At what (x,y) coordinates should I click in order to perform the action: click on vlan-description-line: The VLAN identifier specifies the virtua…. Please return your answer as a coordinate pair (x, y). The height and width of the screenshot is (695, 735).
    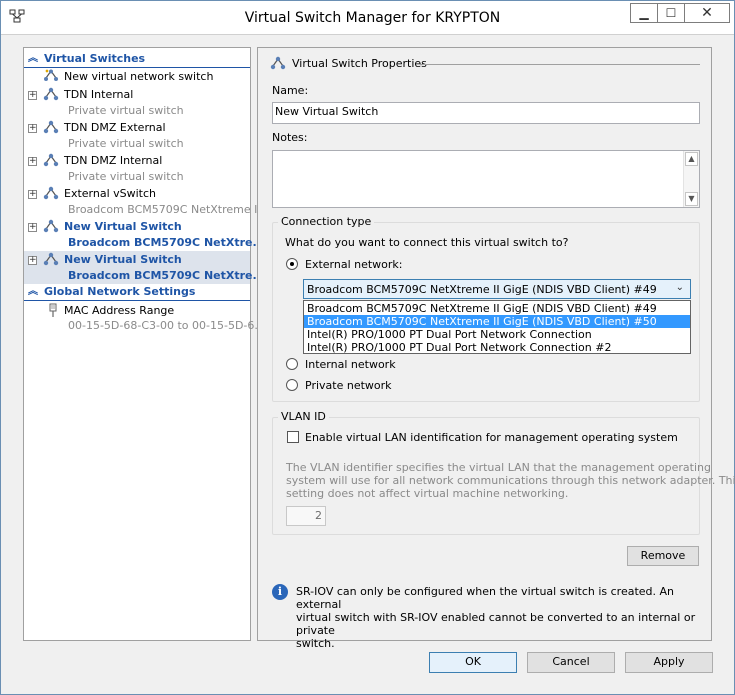
    Looking at the image, I should click on (498, 467).